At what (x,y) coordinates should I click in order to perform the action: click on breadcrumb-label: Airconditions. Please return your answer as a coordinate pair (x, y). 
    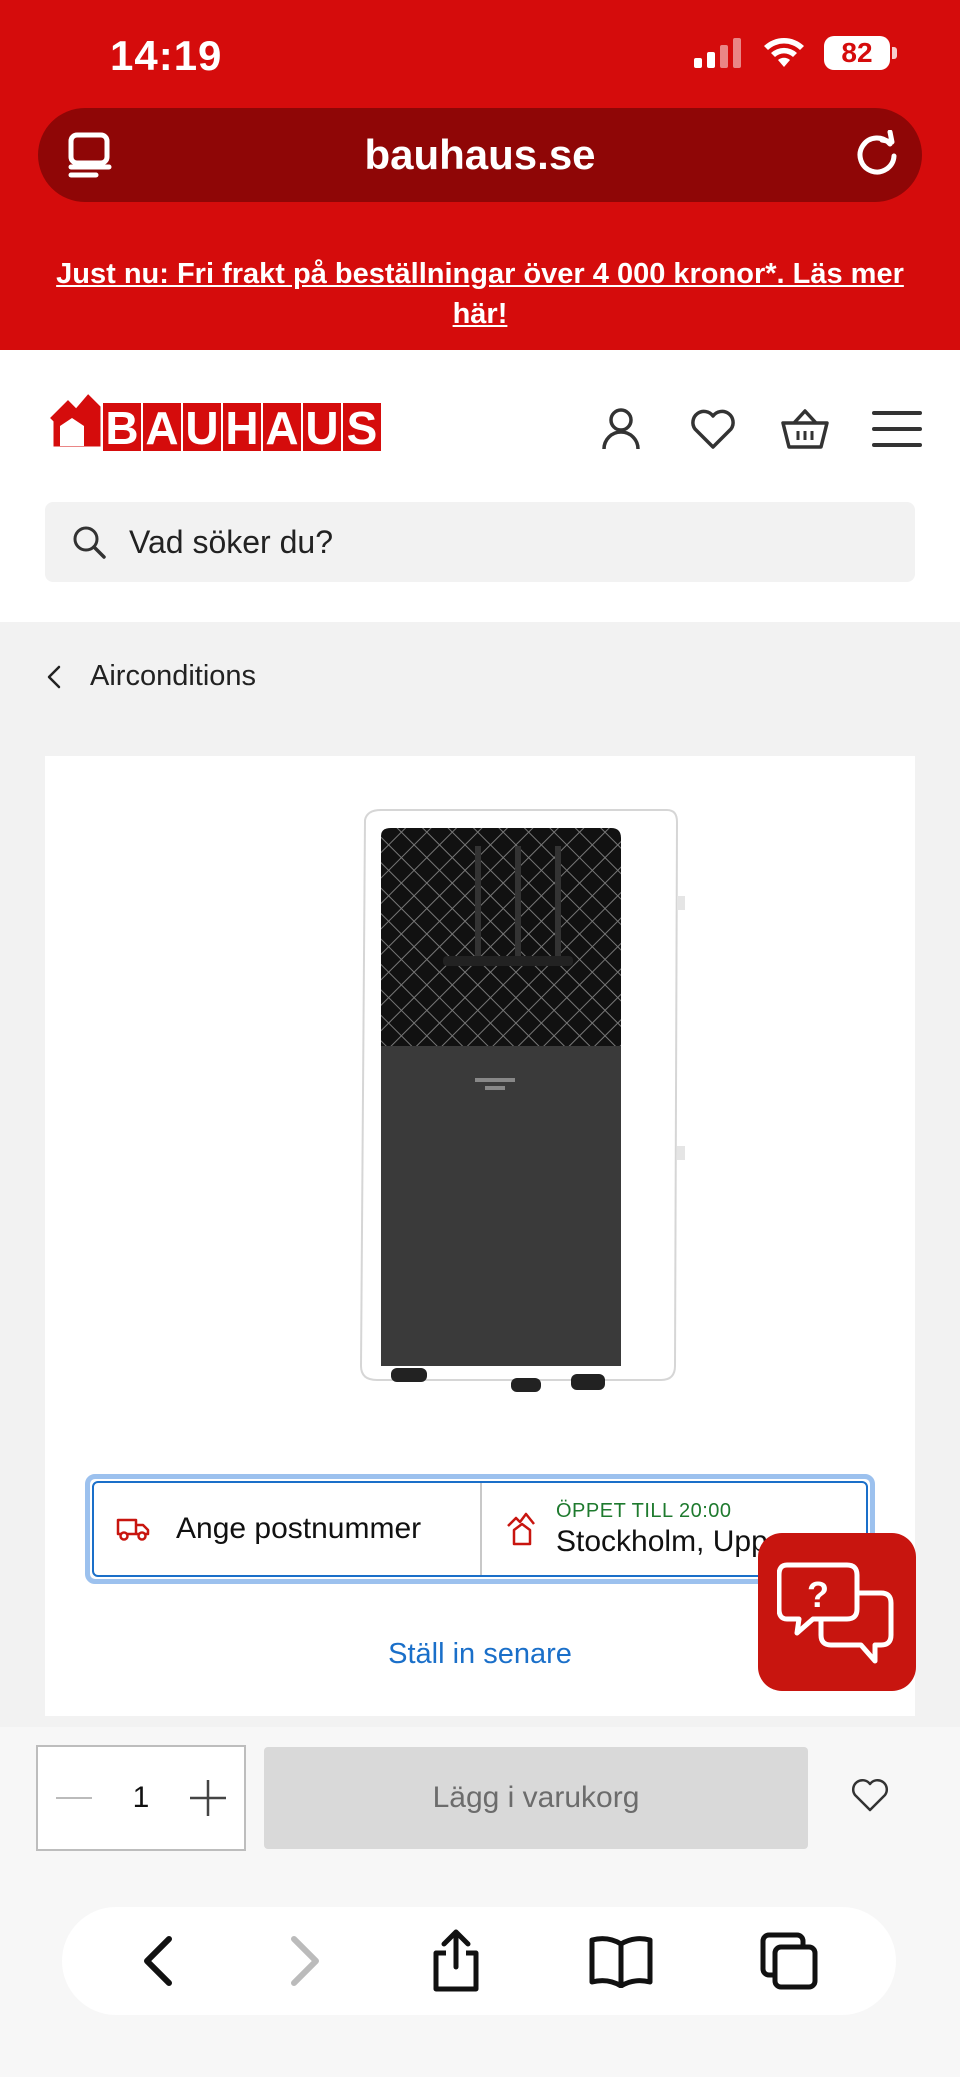
    Looking at the image, I should click on (173, 676).